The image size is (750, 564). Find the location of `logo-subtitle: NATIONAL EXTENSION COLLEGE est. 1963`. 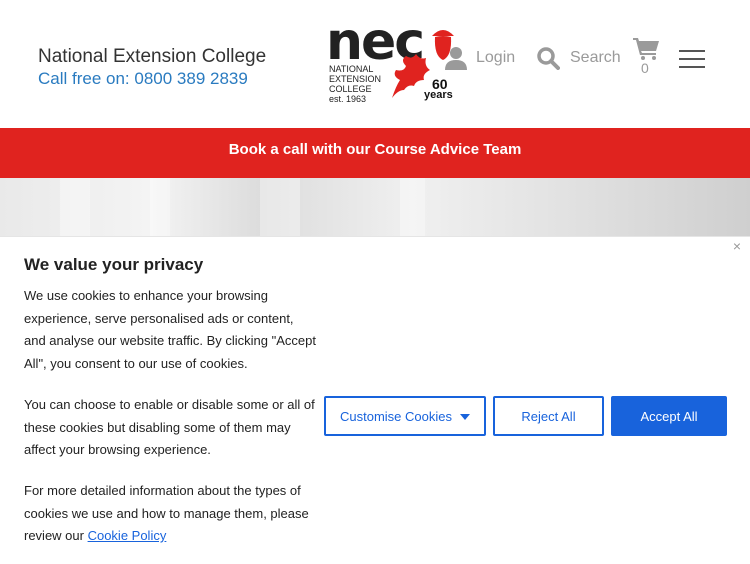

logo-subtitle: NATIONAL EXTENSION COLLEGE est. 1963 is located at coordinates (355, 84).